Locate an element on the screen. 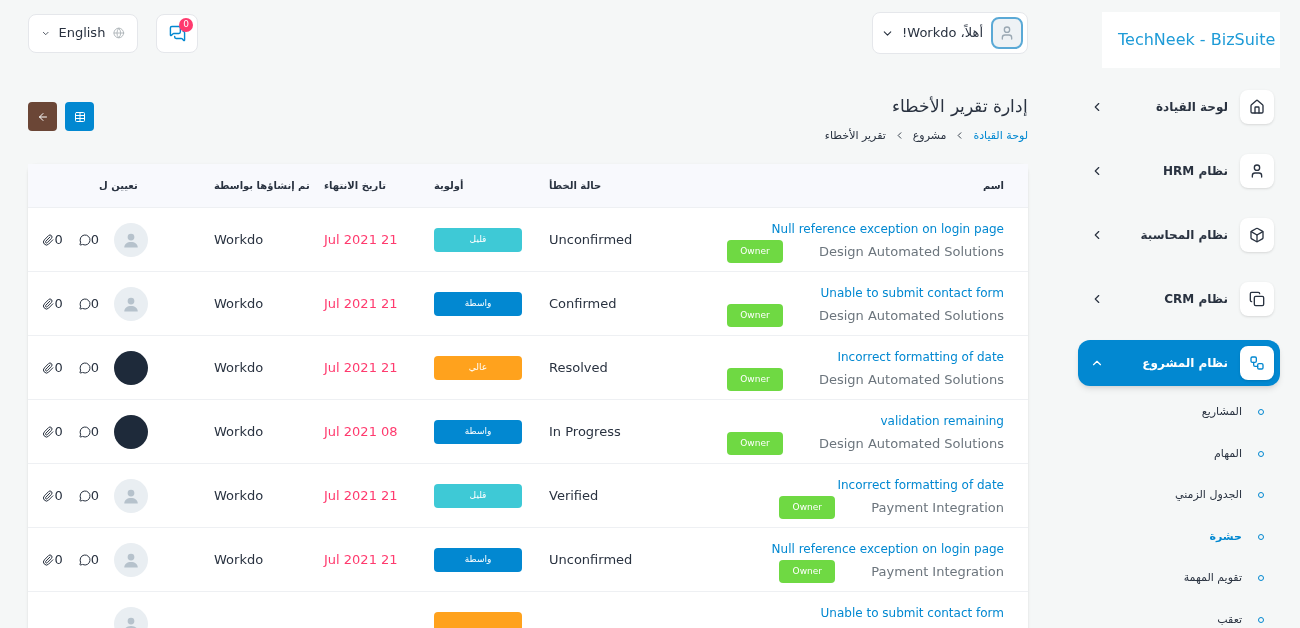 The width and height of the screenshot is (1300, 628). nodes-icon is located at coordinates (1257, 363).